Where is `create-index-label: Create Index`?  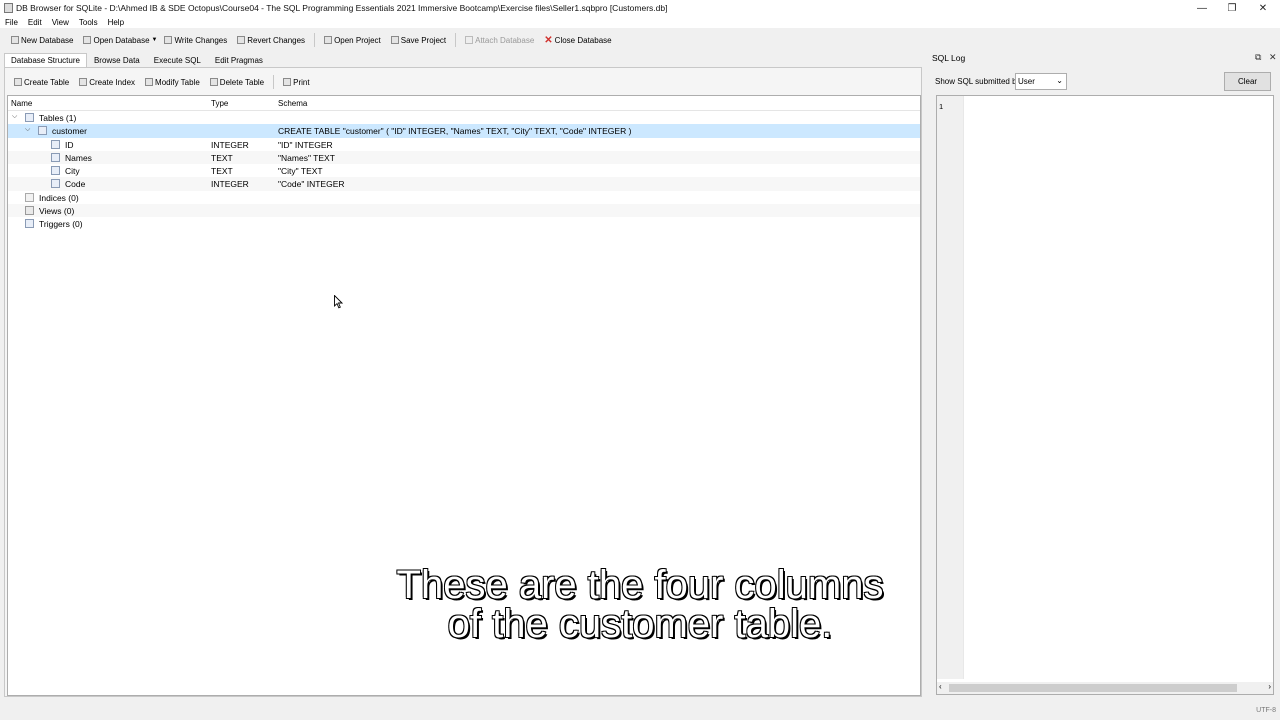 create-index-label: Create Index is located at coordinates (112, 82).